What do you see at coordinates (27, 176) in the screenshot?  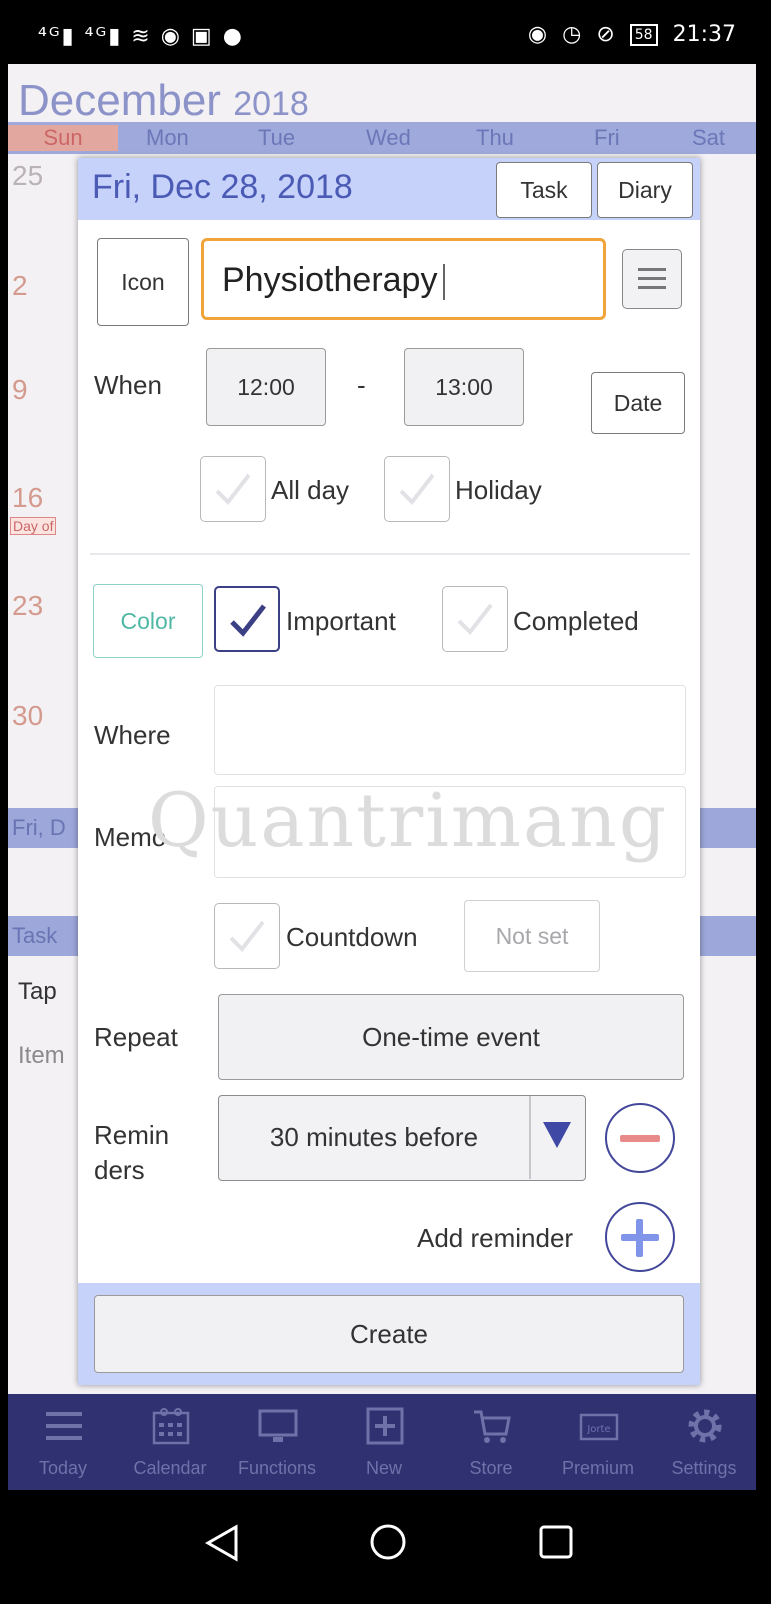 I see `day-number: 25` at bounding box center [27, 176].